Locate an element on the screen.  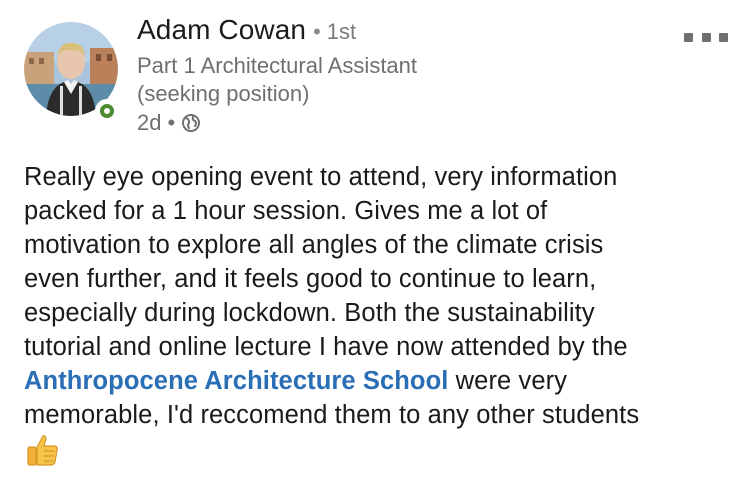
online-status-icon is located at coordinates (107, 111).